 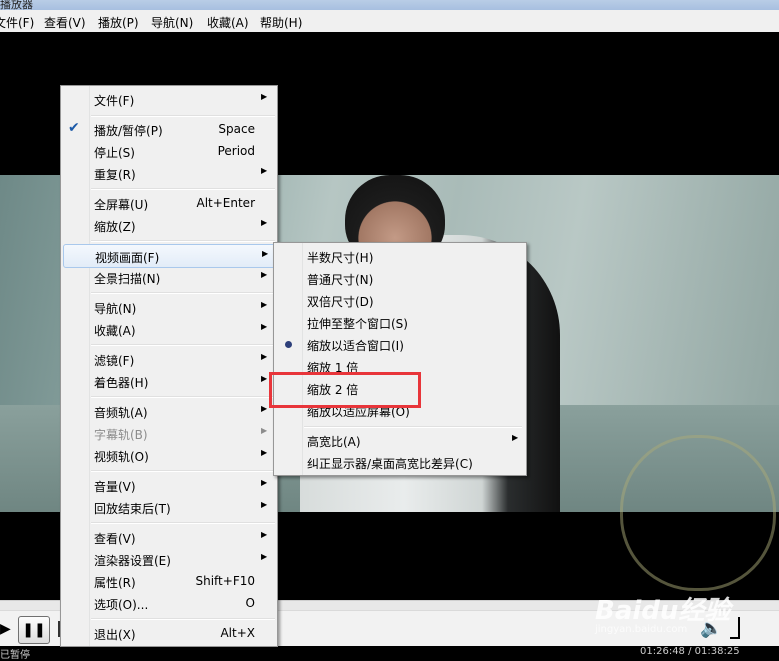 I want to click on menu-item-fullscreen: 全屏幕(U) Alt+Enter, so click(x=169, y=203).